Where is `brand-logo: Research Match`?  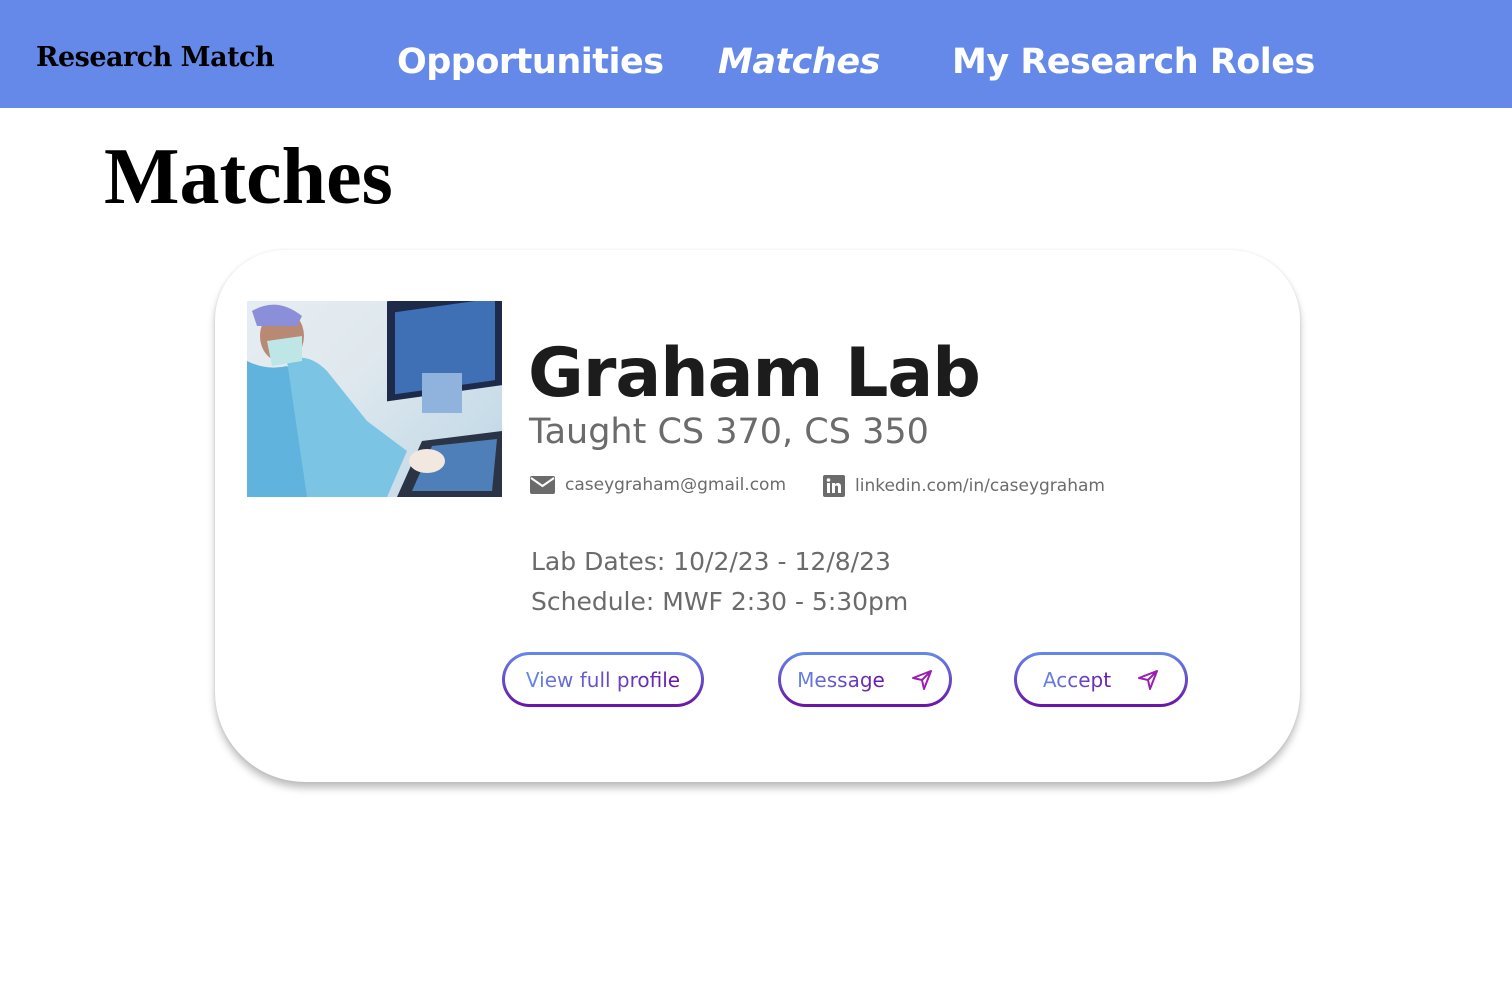 brand-logo: Research Match is located at coordinates (155, 57).